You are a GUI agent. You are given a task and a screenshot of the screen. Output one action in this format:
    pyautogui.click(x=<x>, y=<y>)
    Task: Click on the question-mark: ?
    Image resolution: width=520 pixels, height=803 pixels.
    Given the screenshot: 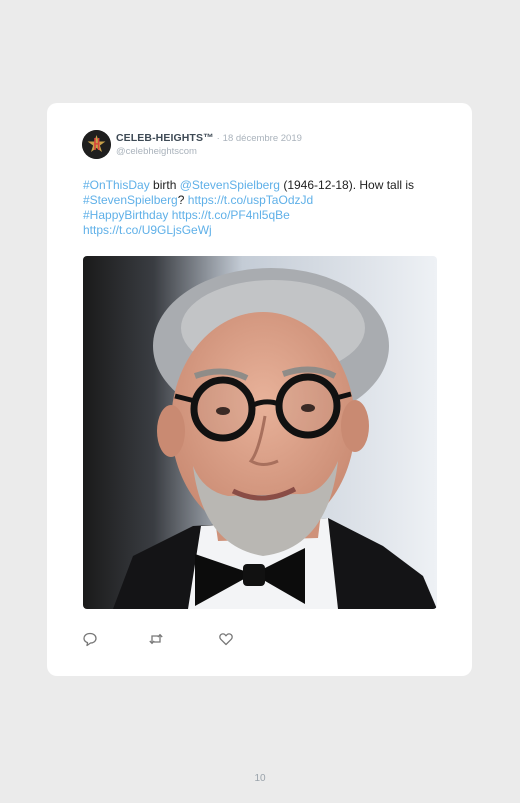 What is the action you would take?
    pyautogui.click(x=181, y=200)
    